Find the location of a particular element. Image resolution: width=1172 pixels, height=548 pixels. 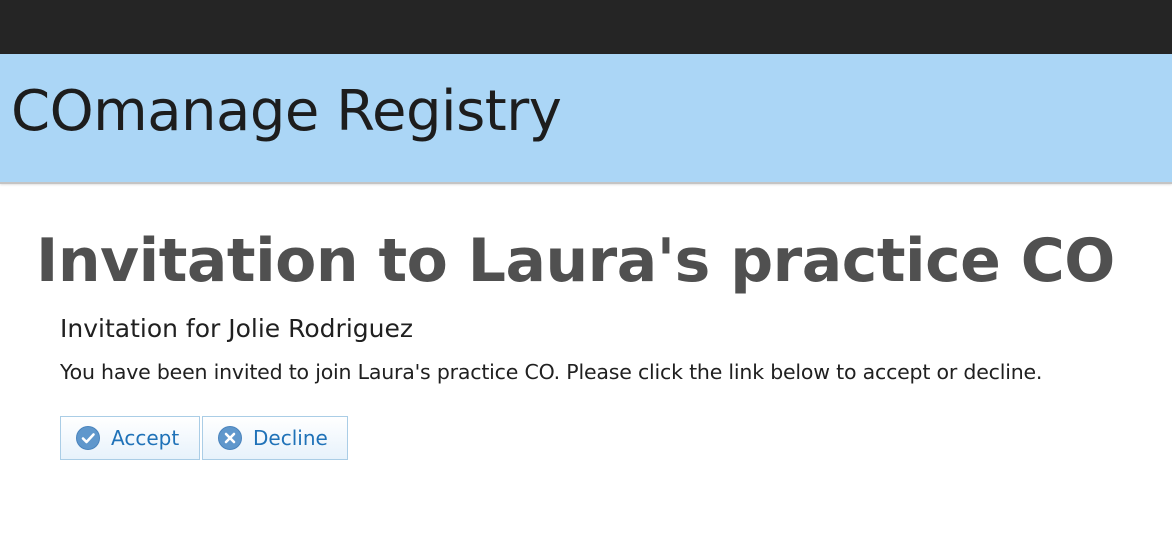

invitation-subtitle: Invitation for Jolie Rodriguez is located at coordinates (236, 328).